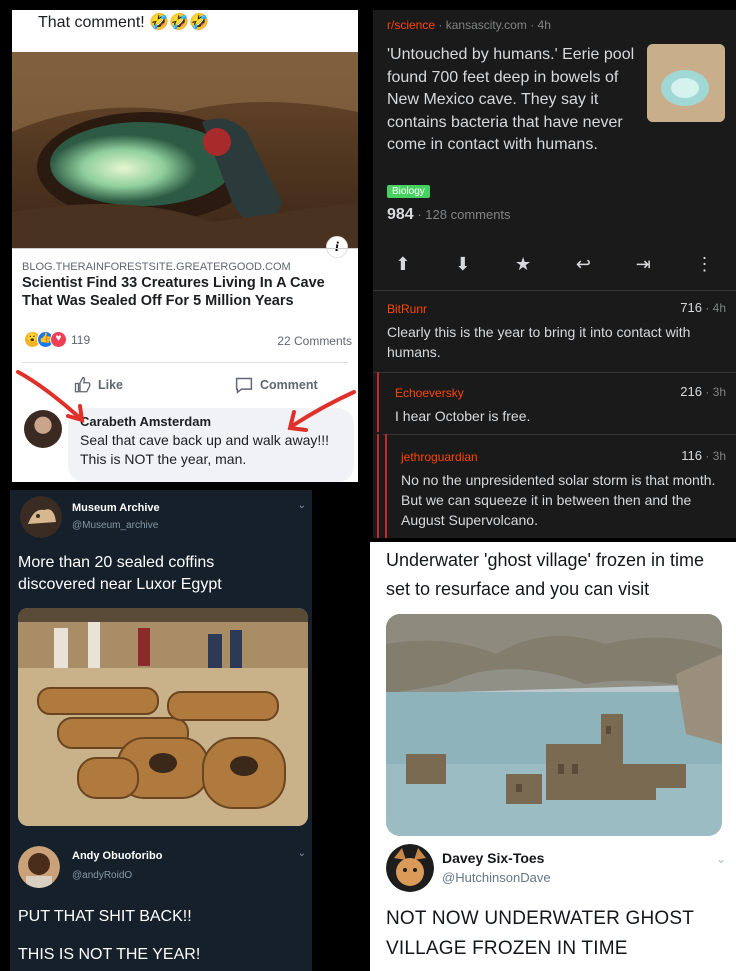 The image size is (736, 971). I want to click on comment-user: Echoeversky, so click(429, 393).